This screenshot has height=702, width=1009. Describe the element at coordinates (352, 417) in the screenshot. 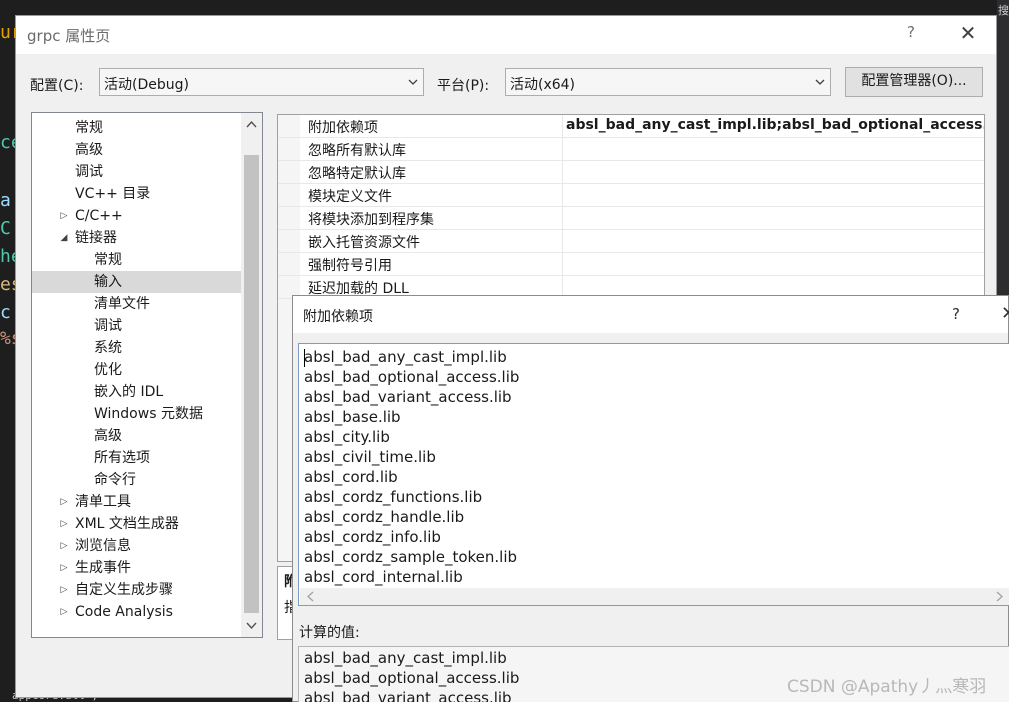

I see `dependency-line: absl_base.lib` at that location.